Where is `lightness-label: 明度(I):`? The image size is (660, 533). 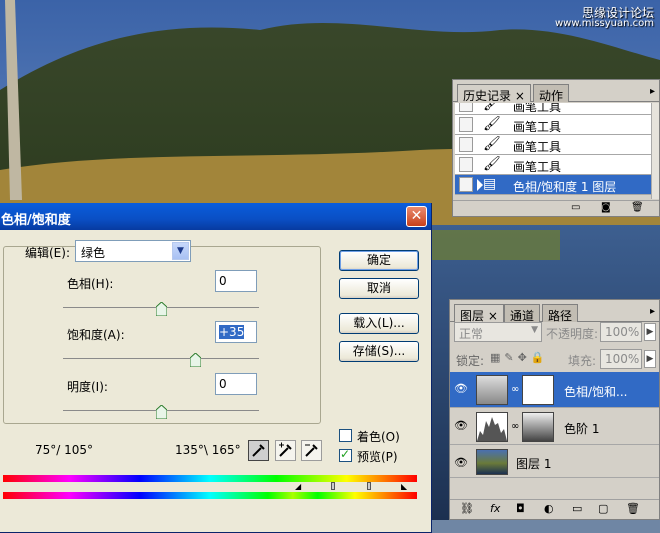
lightness-label: 明度(I): is located at coordinates (87, 387).